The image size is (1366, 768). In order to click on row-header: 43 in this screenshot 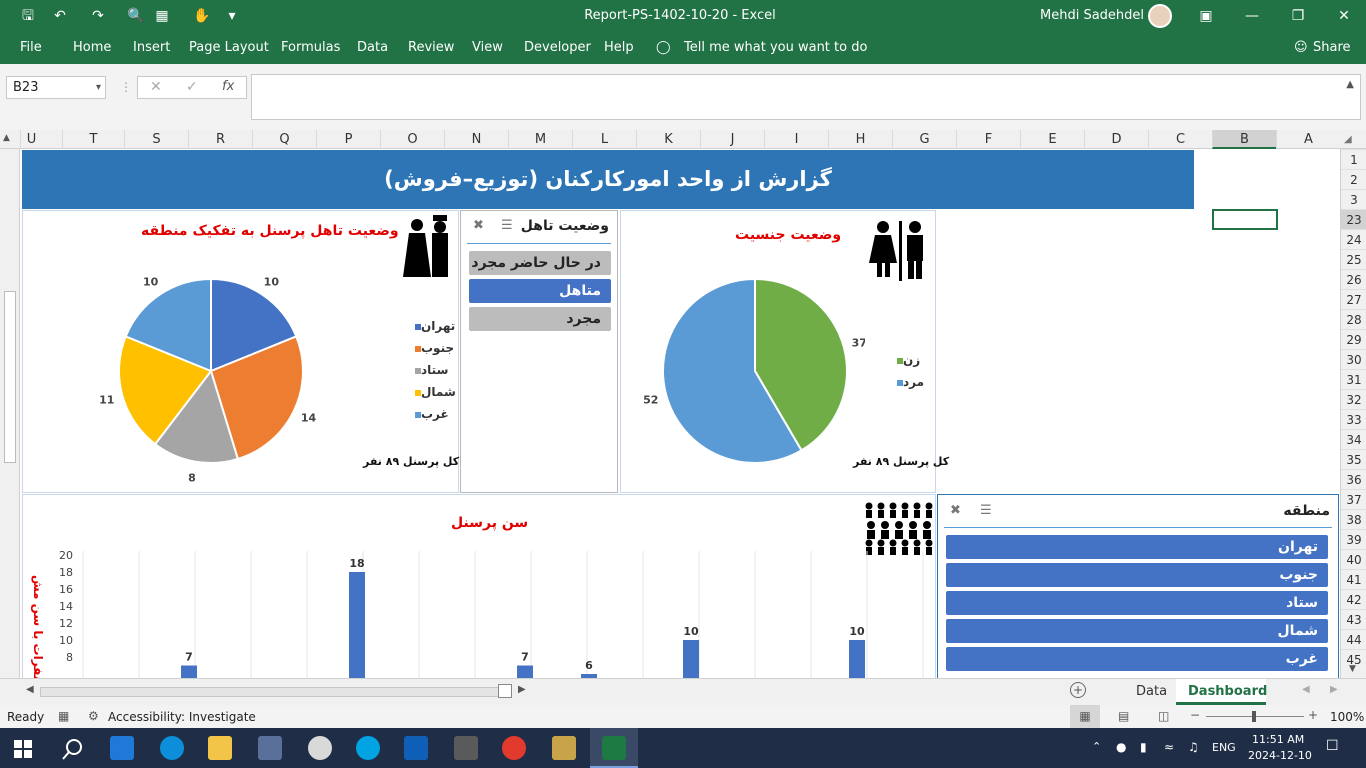, I will do `click(1353, 619)`.